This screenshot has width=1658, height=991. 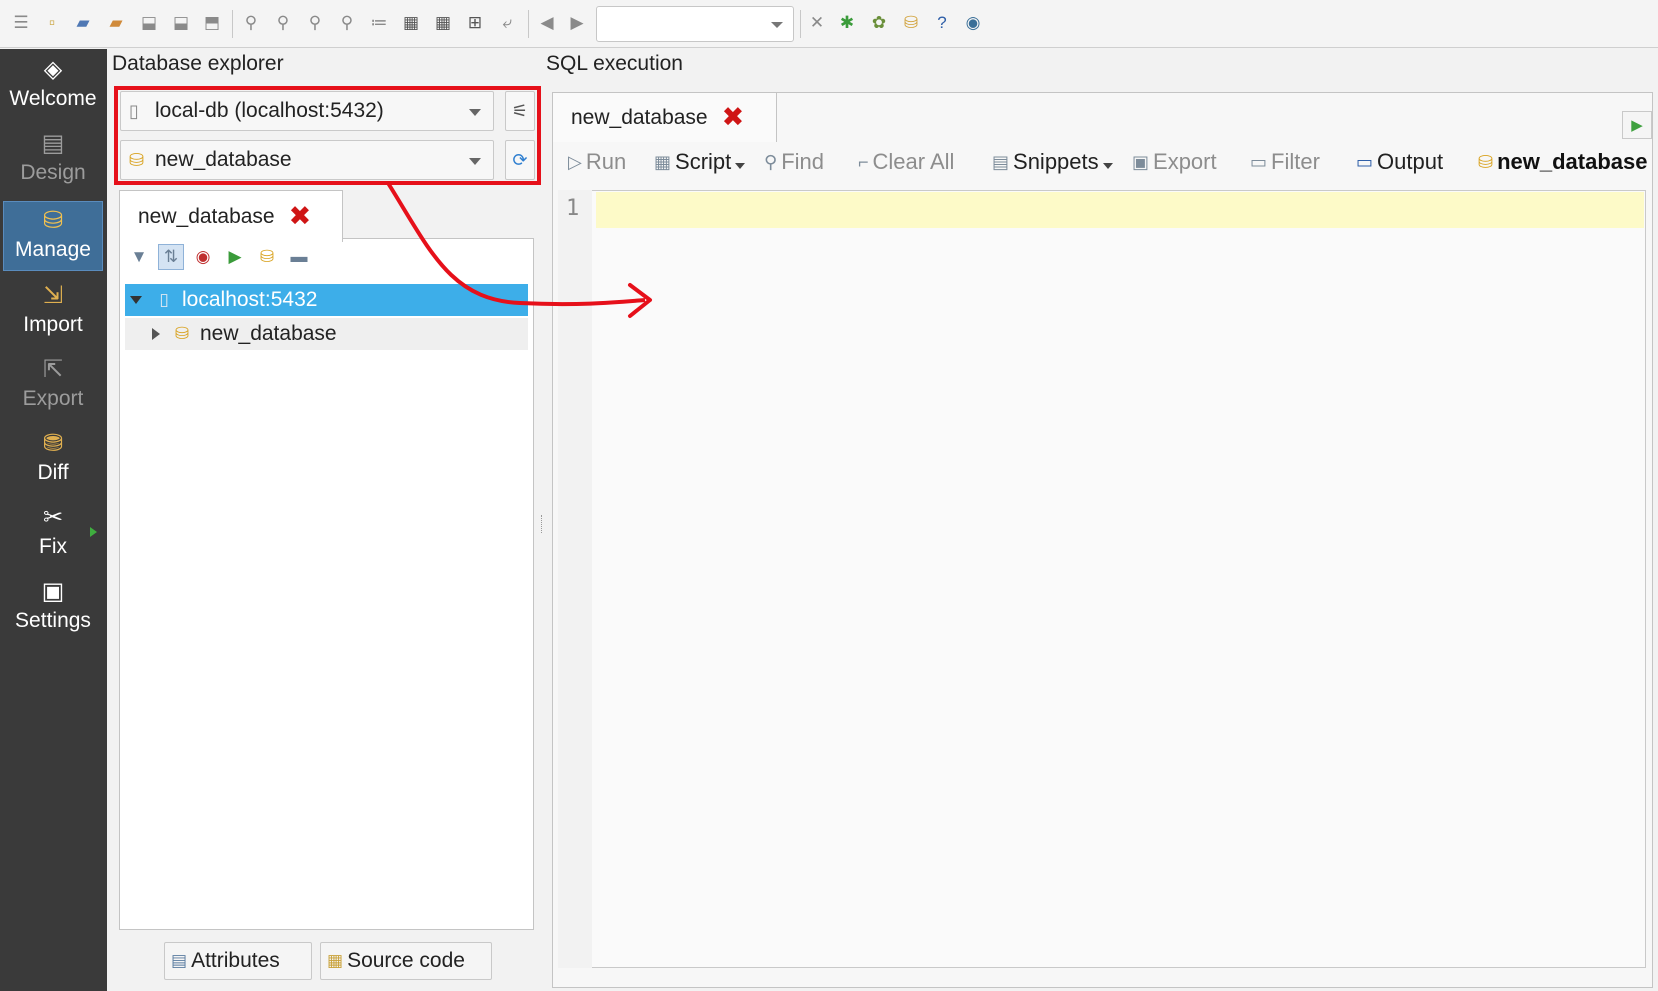 I want to click on tree-view-icon: ≔, so click(x=379, y=23).